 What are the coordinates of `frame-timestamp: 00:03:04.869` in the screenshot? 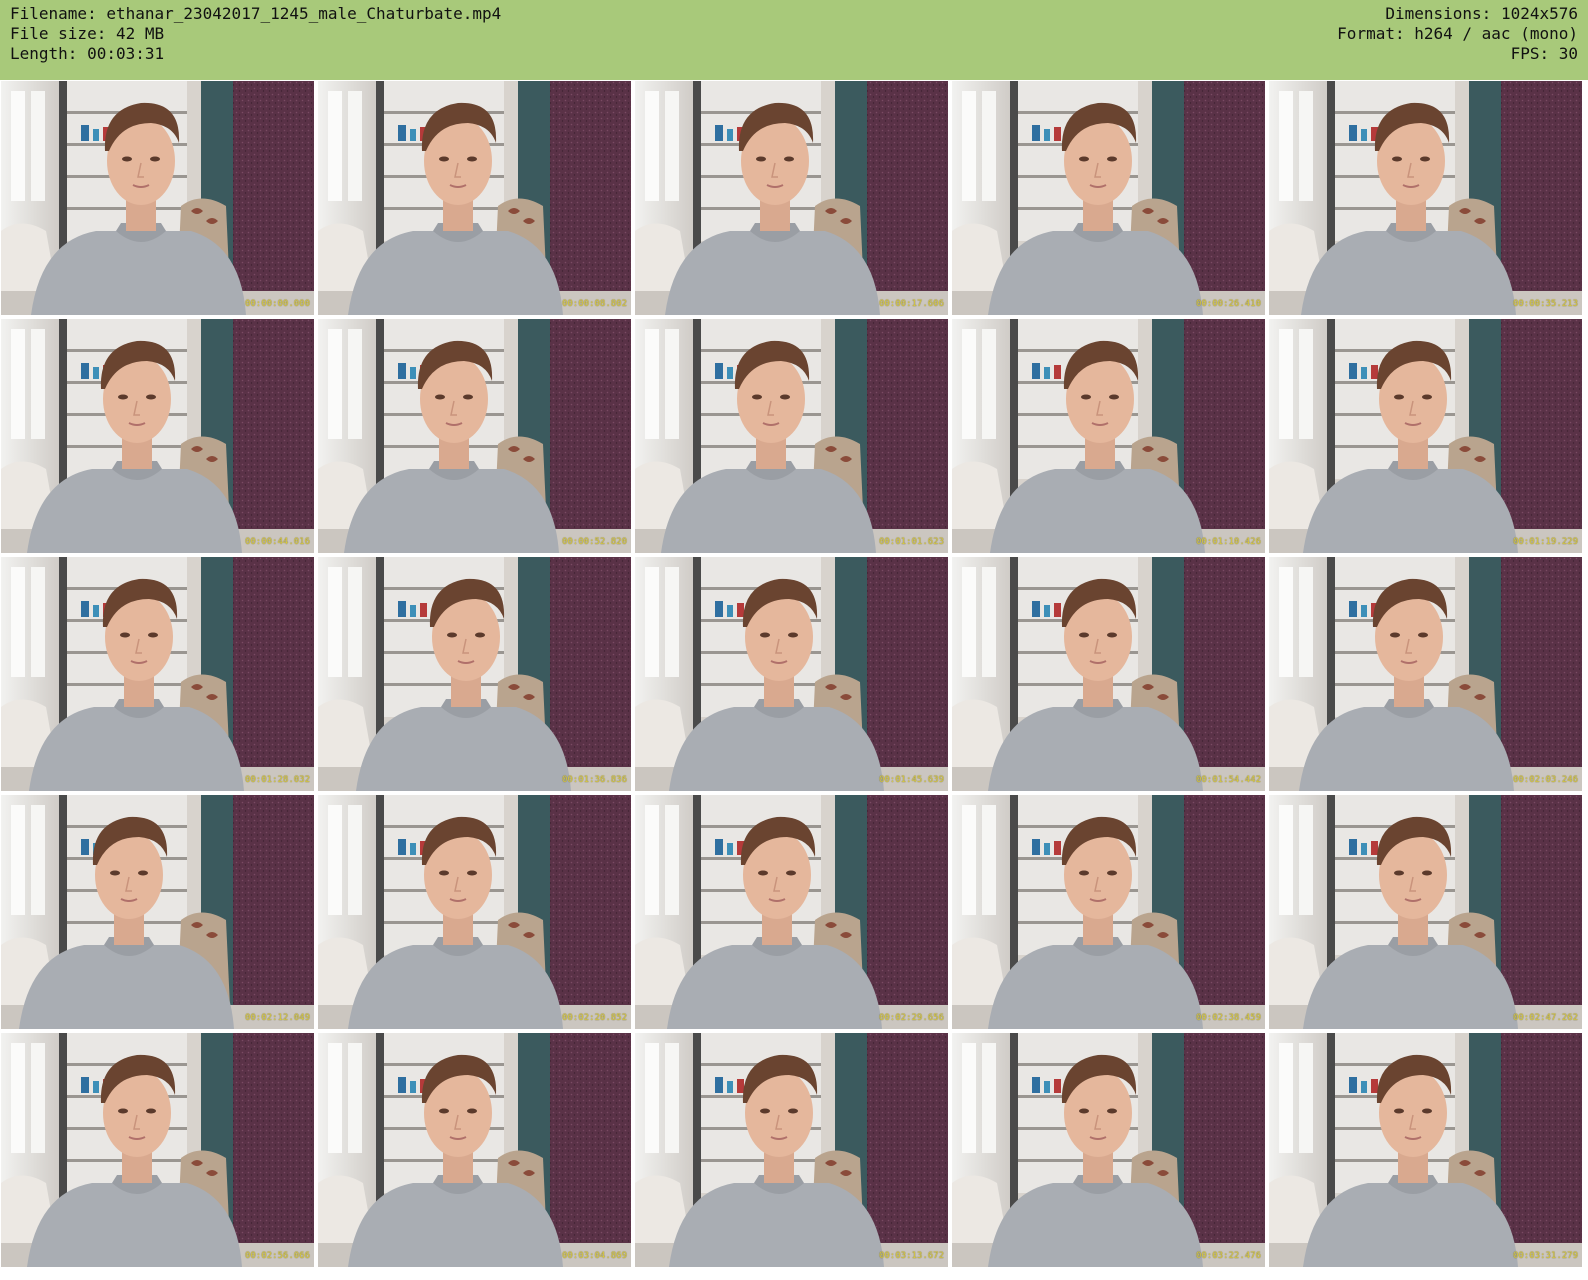 It's located at (594, 1256).